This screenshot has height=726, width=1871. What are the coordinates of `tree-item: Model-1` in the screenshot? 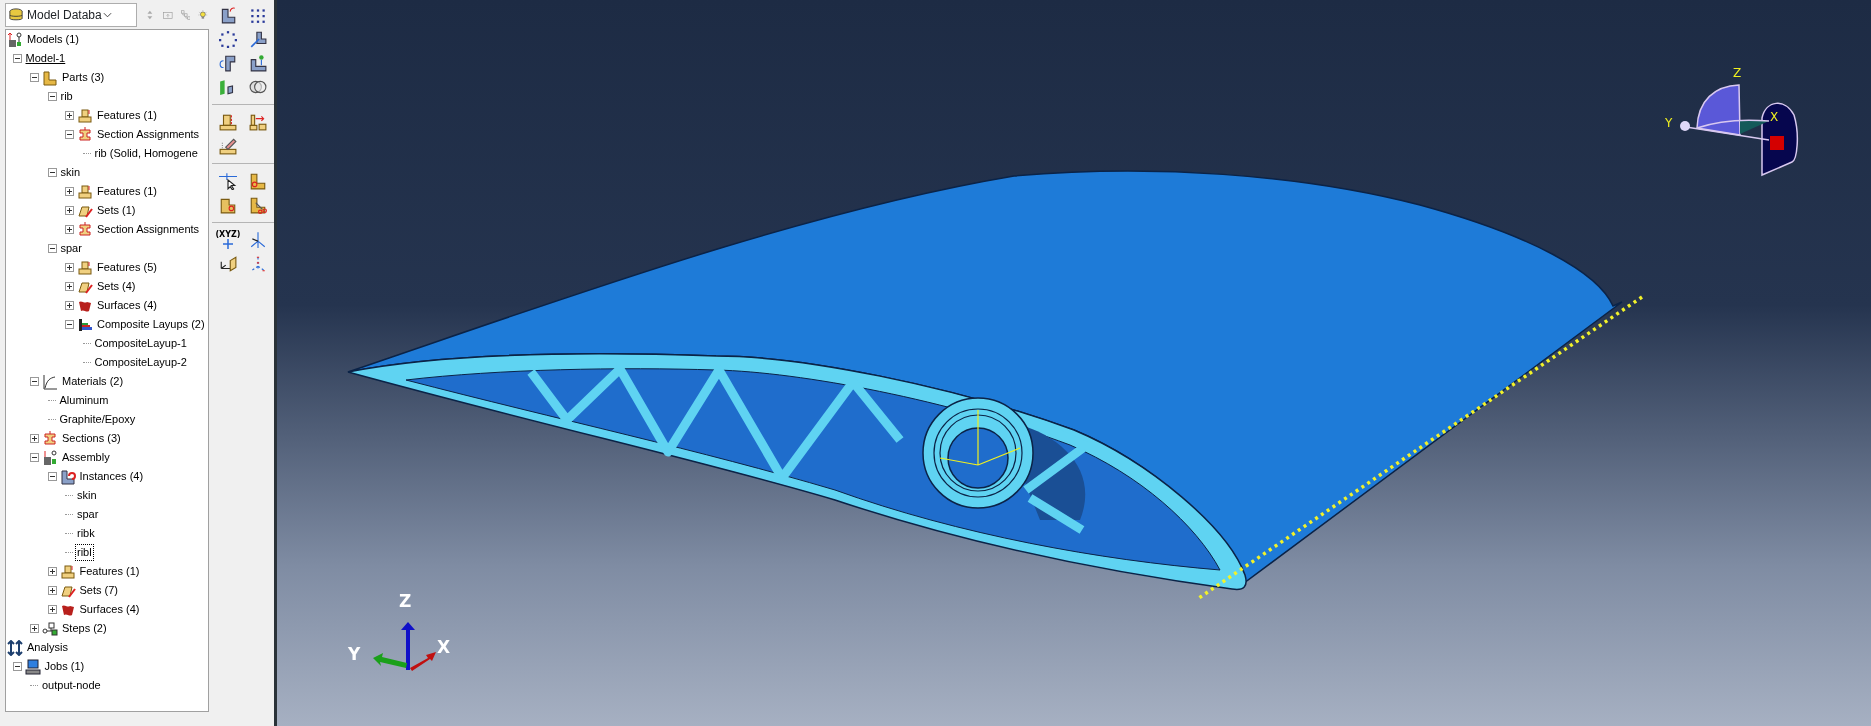 It's located at (45, 58).